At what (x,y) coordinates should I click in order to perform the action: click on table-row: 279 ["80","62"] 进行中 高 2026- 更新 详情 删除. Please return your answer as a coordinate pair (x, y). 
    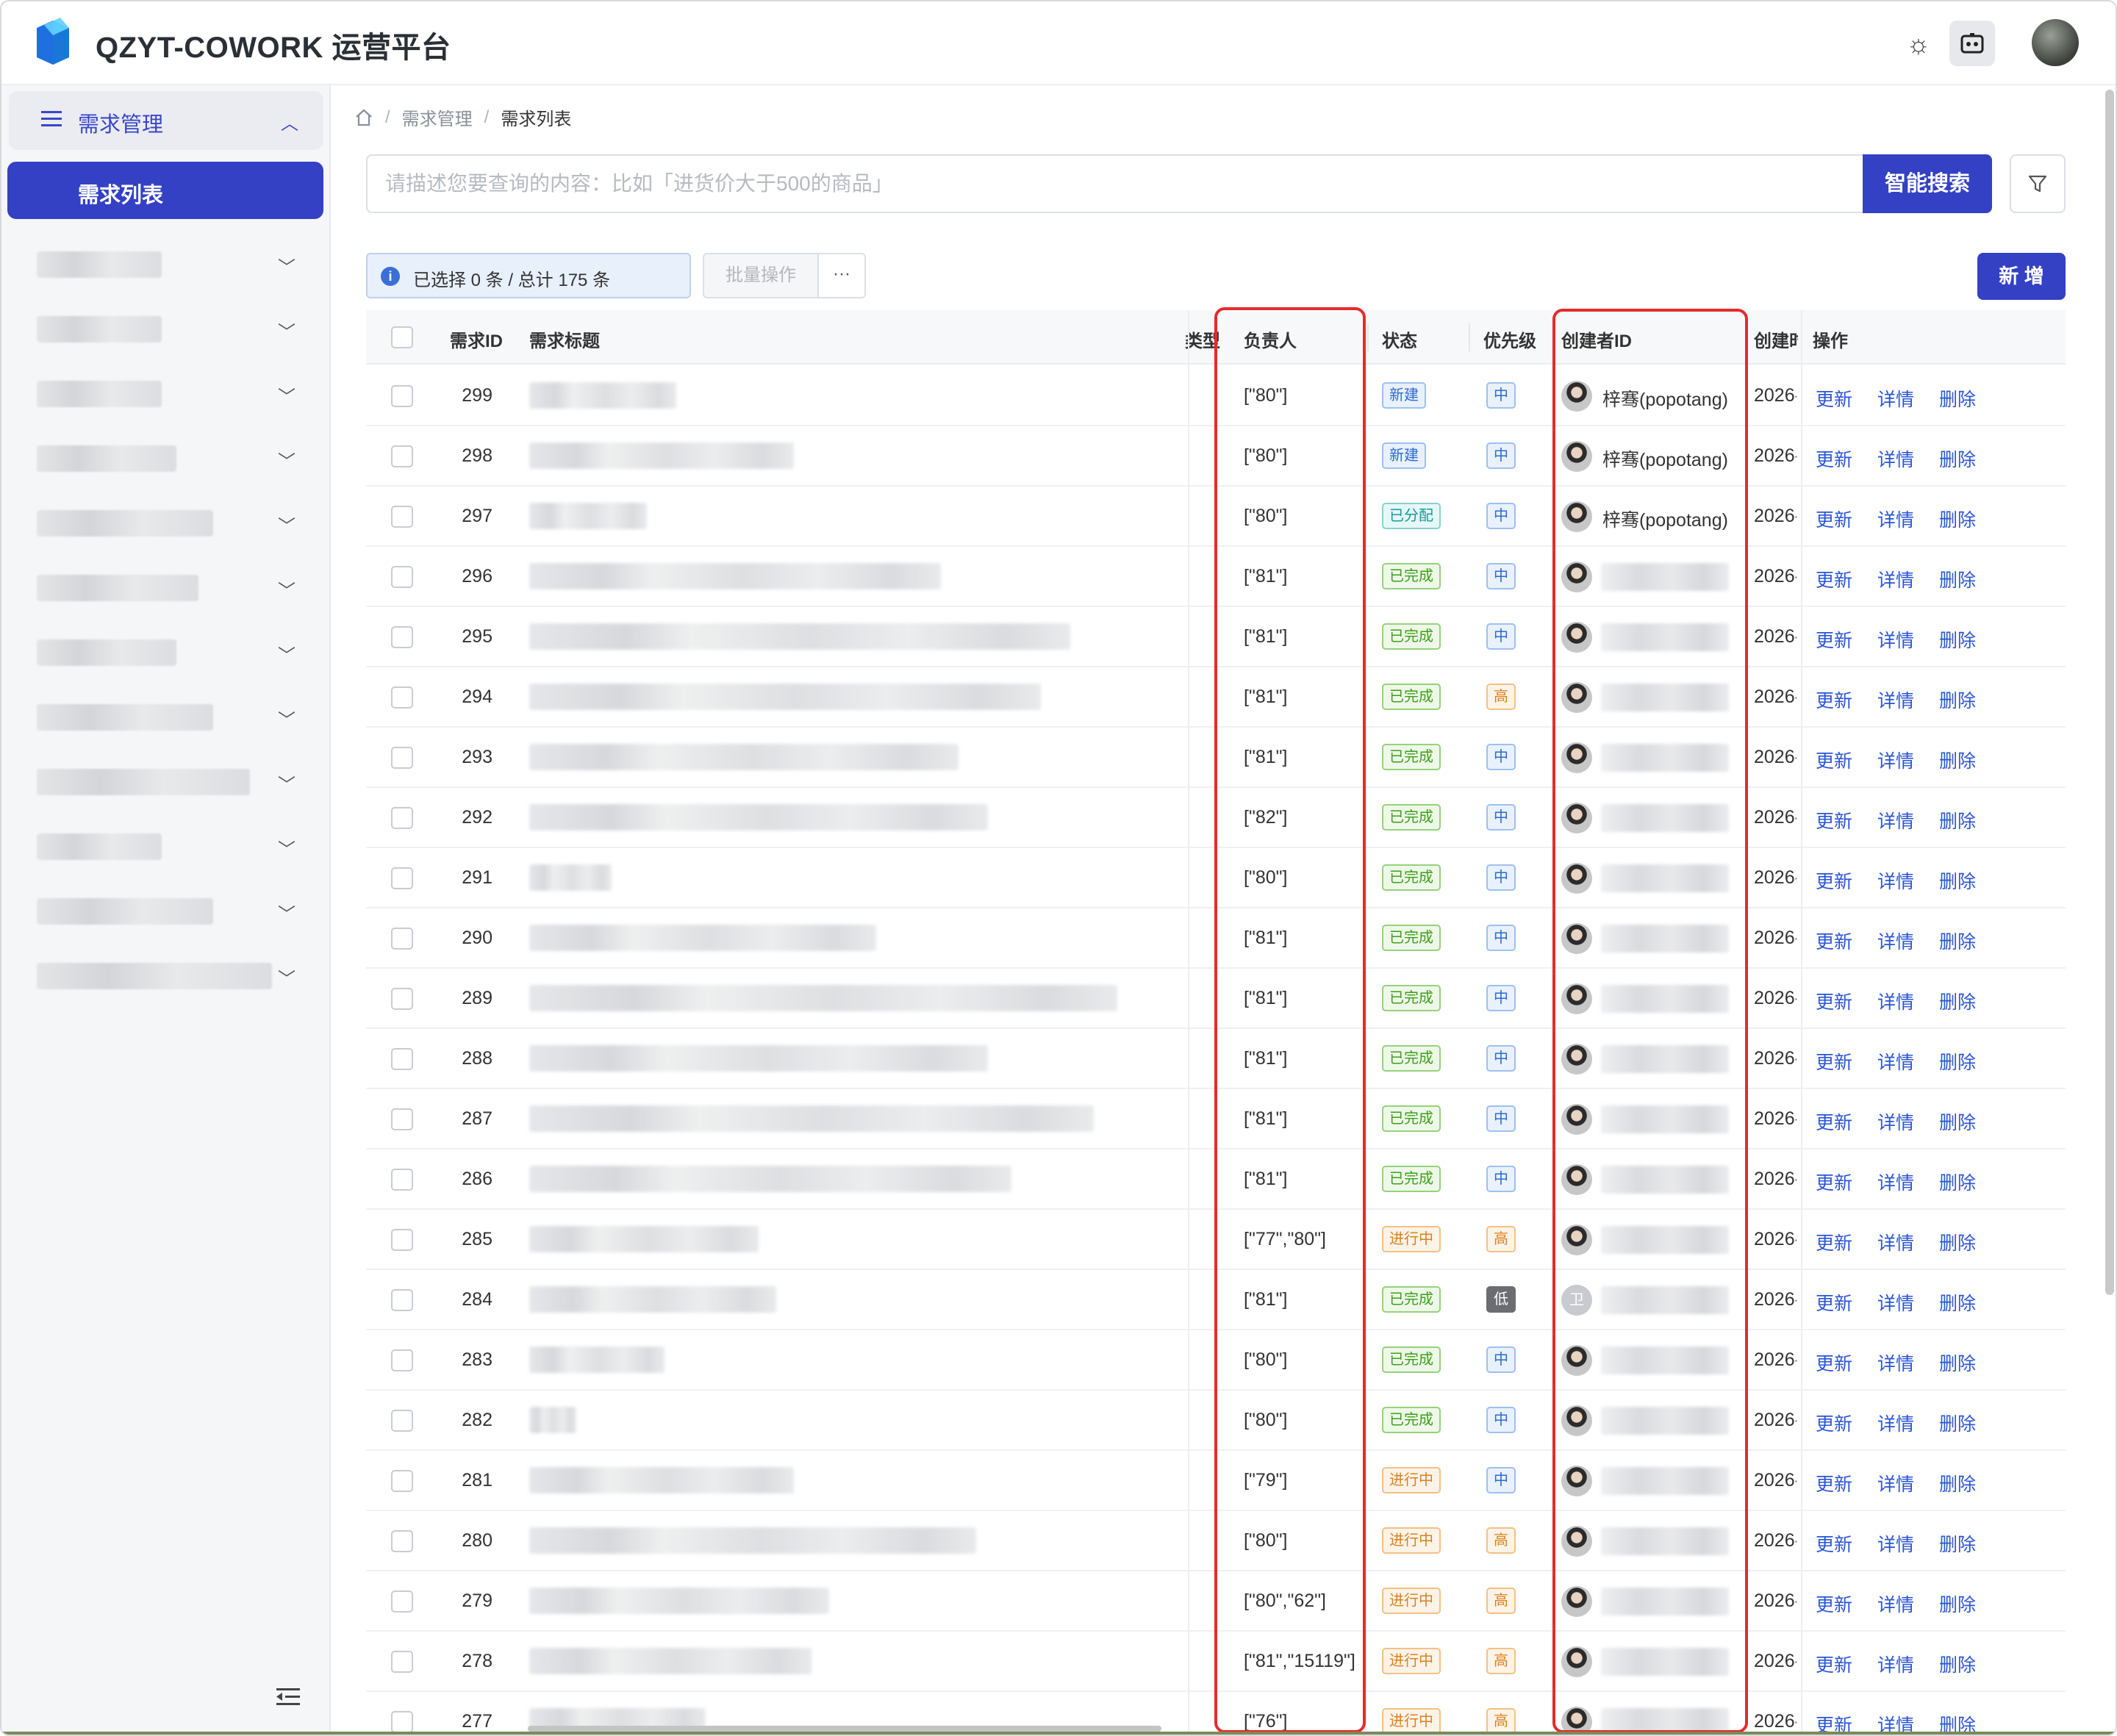
    Looking at the image, I should click on (1216, 1601).